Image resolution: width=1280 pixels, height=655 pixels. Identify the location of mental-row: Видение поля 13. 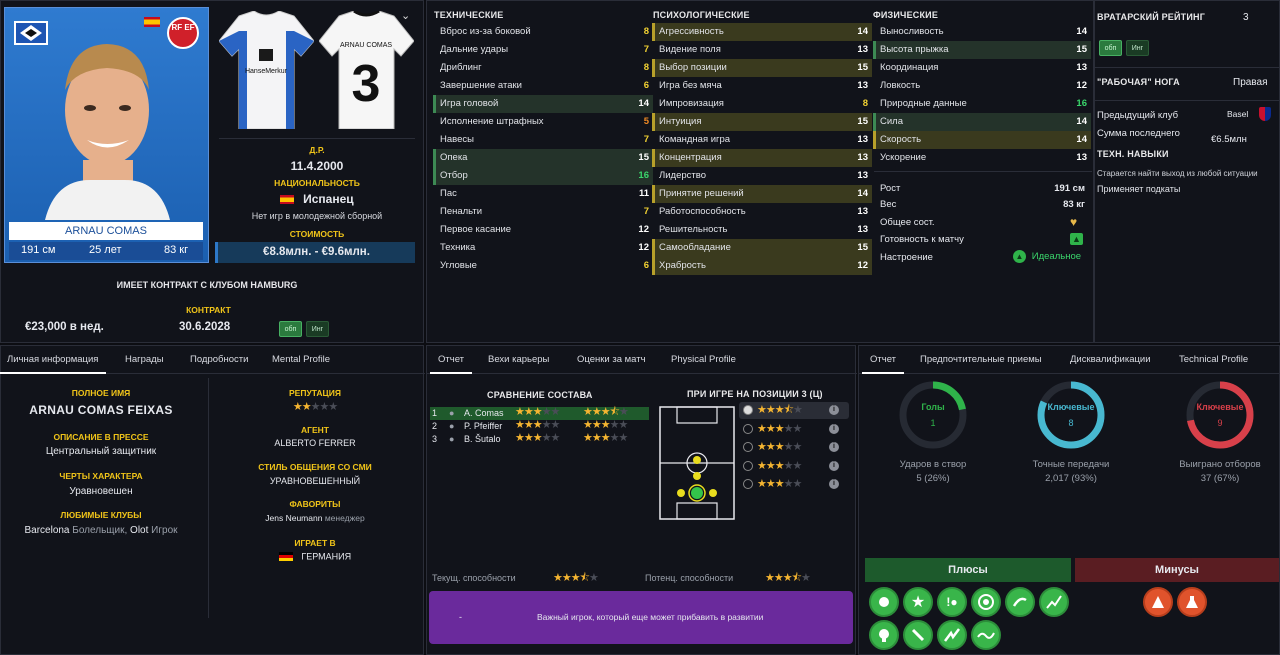
(762, 50).